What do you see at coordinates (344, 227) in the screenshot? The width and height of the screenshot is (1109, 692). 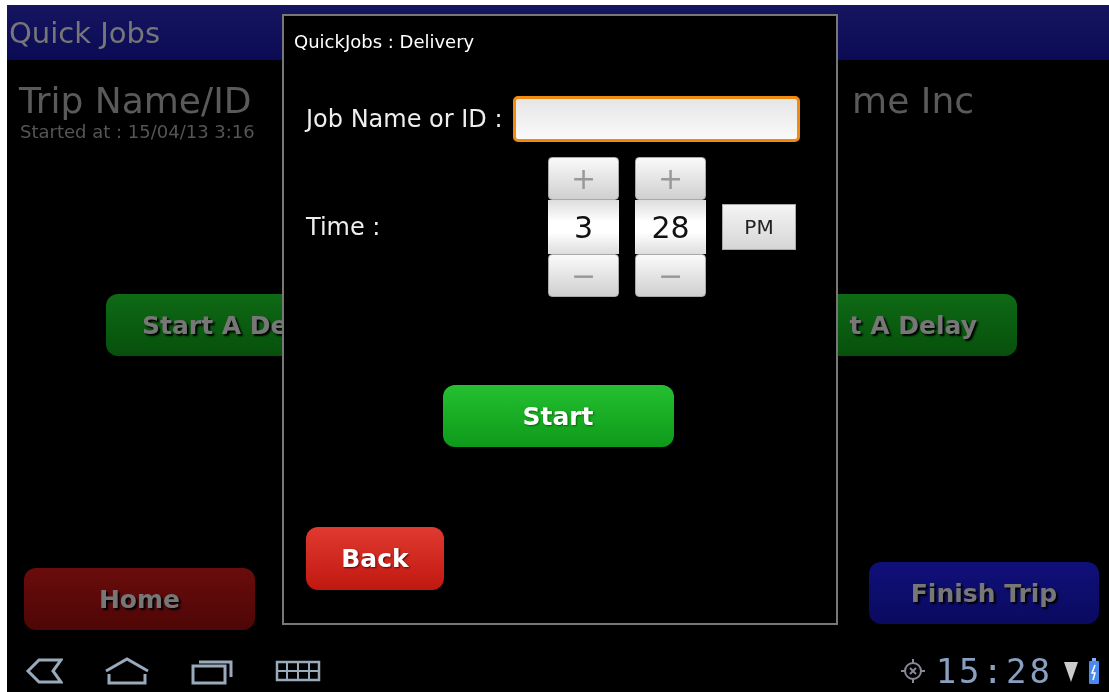 I see `time-label: Time :` at bounding box center [344, 227].